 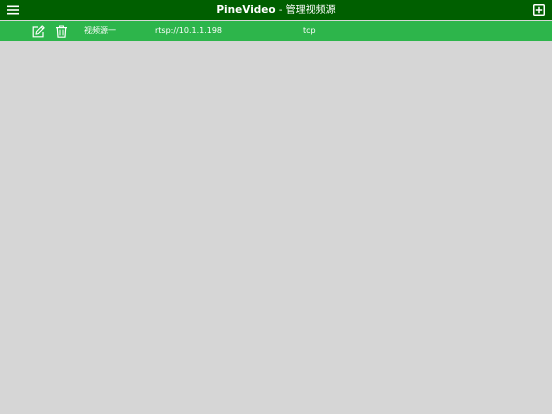 I want to click on source-name: 视频源一, so click(x=100, y=30).